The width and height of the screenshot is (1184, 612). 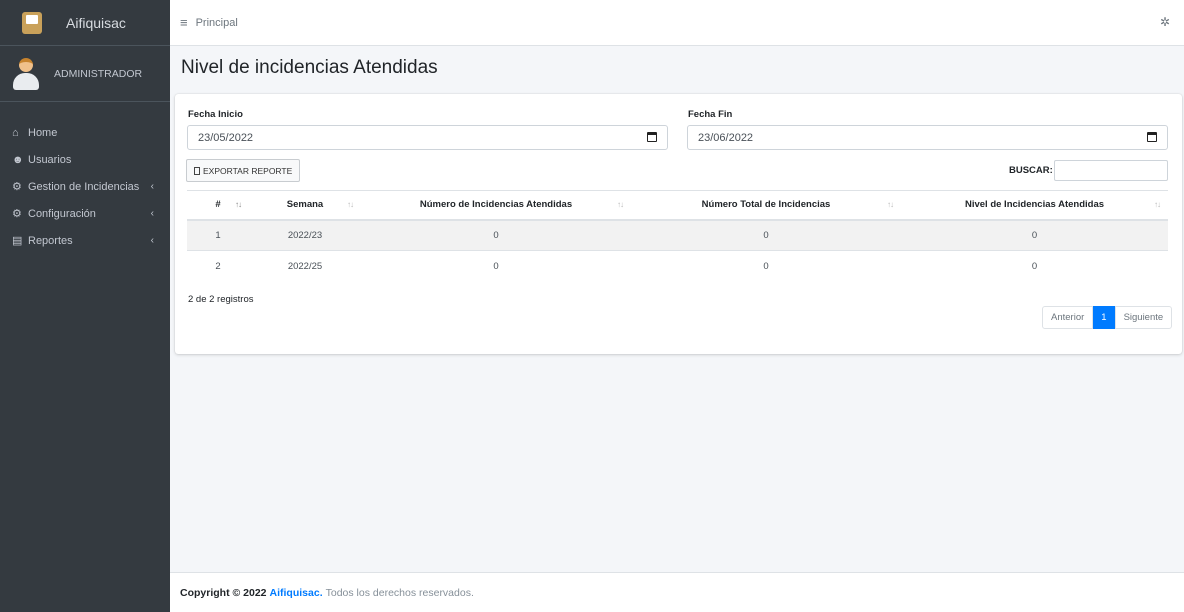 I want to click on brand-link: Aifiquisac, so click(x=85, y=23).